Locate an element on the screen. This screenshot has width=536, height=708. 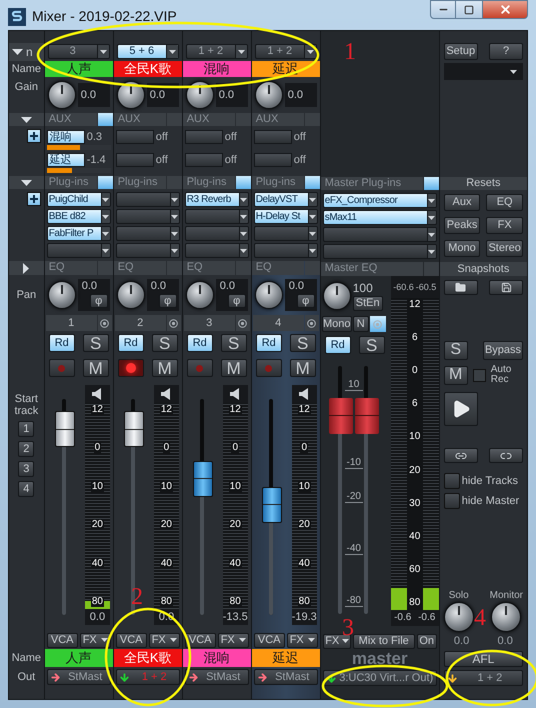
n-button: N is located at coordinates (360, 324).